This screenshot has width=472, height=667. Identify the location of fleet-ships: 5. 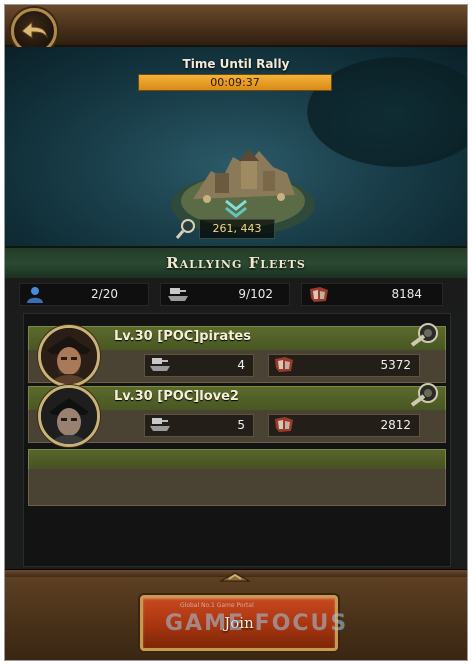
(199, 425).